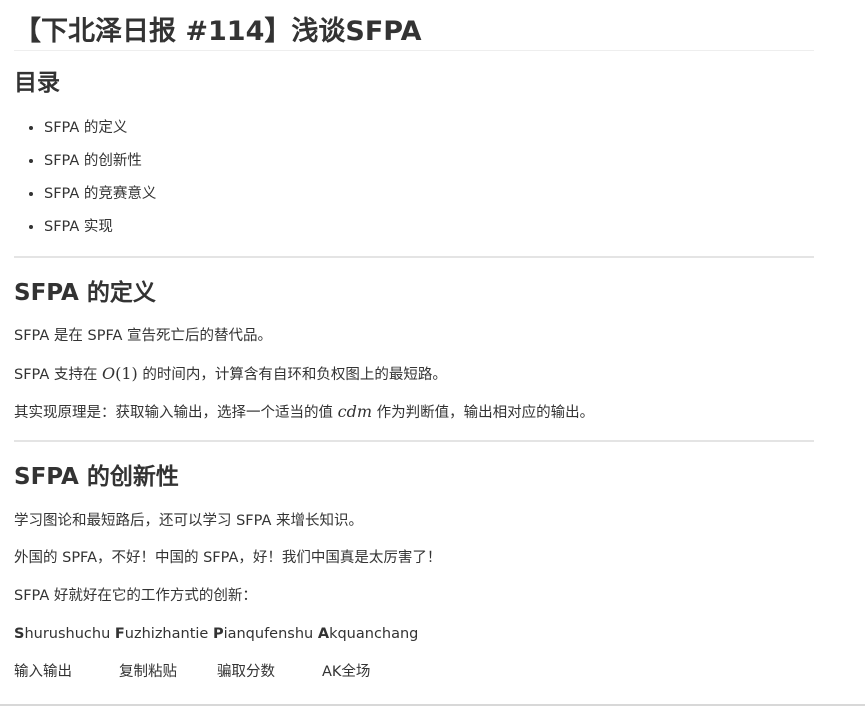 This screenshot has height=710, width=865. Describe the element at coordinates (58, 375) in the screenshot. I see `text: SFPA 支持在` at that location.